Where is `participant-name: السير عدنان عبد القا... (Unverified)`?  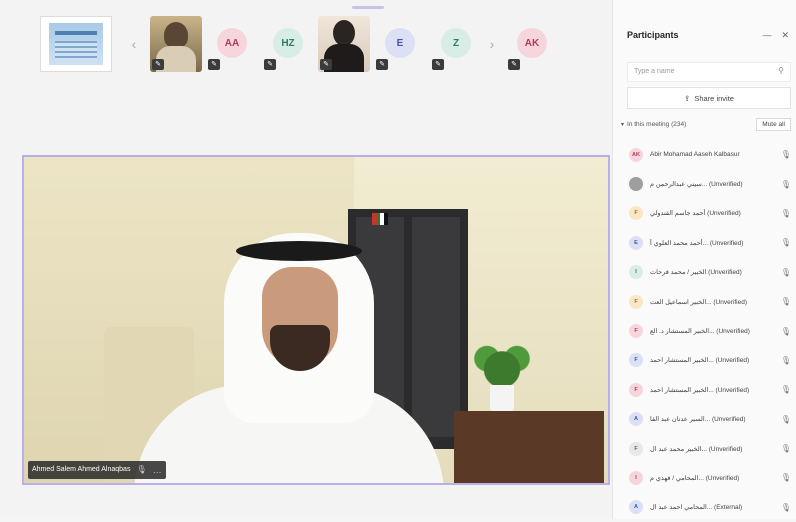
participant-name: السير عدنان عبد القا... (Unverified) is located at coordinates (698, 420).